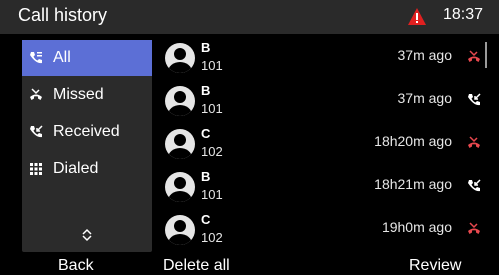 The width and height of the screenshot is (499, 275). I want to click on title-bar: Call history 18:37, so click(249, 17).